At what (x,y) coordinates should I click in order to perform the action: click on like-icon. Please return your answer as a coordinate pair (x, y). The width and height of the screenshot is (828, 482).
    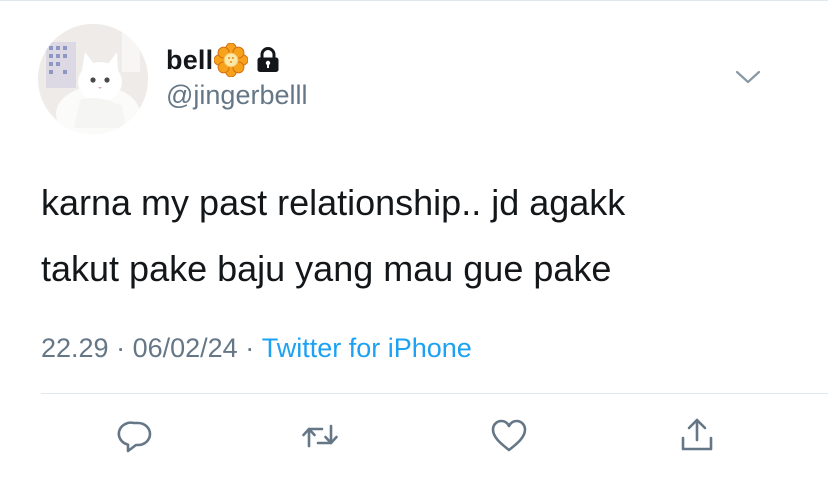
    Looking at the image, I should click on (509, 435).